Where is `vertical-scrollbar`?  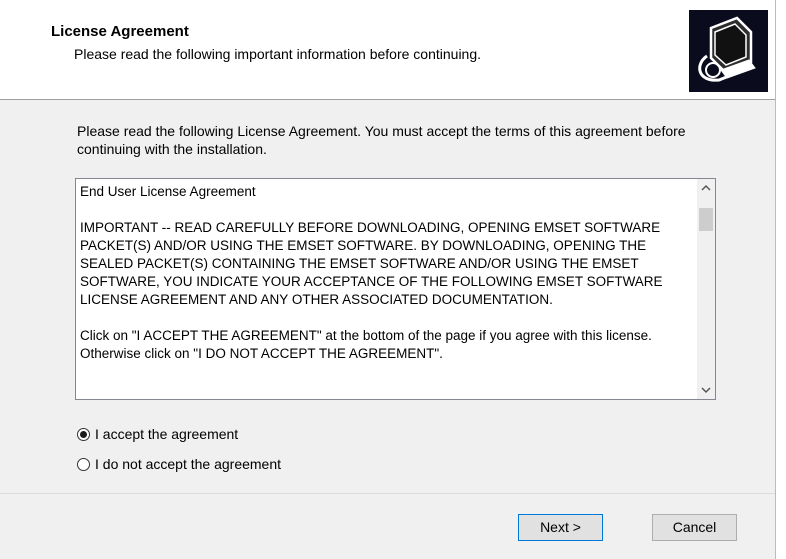
vertical-scrollbar is located at coordinates (706, 289).